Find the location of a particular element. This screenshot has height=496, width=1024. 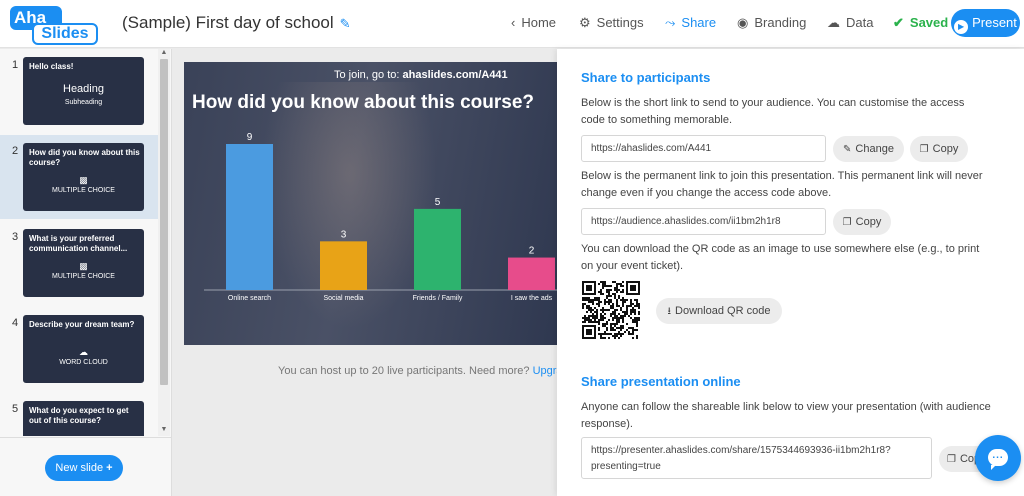

slide-number: 2 is located at coordinates (15, 151).